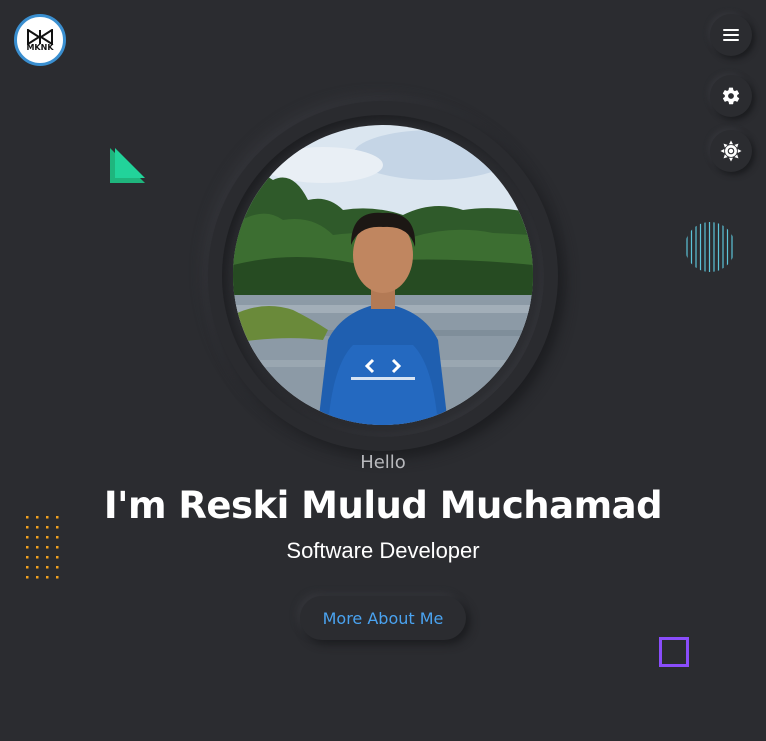 The height and width of the screenshot is (741, 766). What do you see at coordinates (383, 462) in the screenshot?
I see `greeting-text: Hello` at bounding box center [383, 462].